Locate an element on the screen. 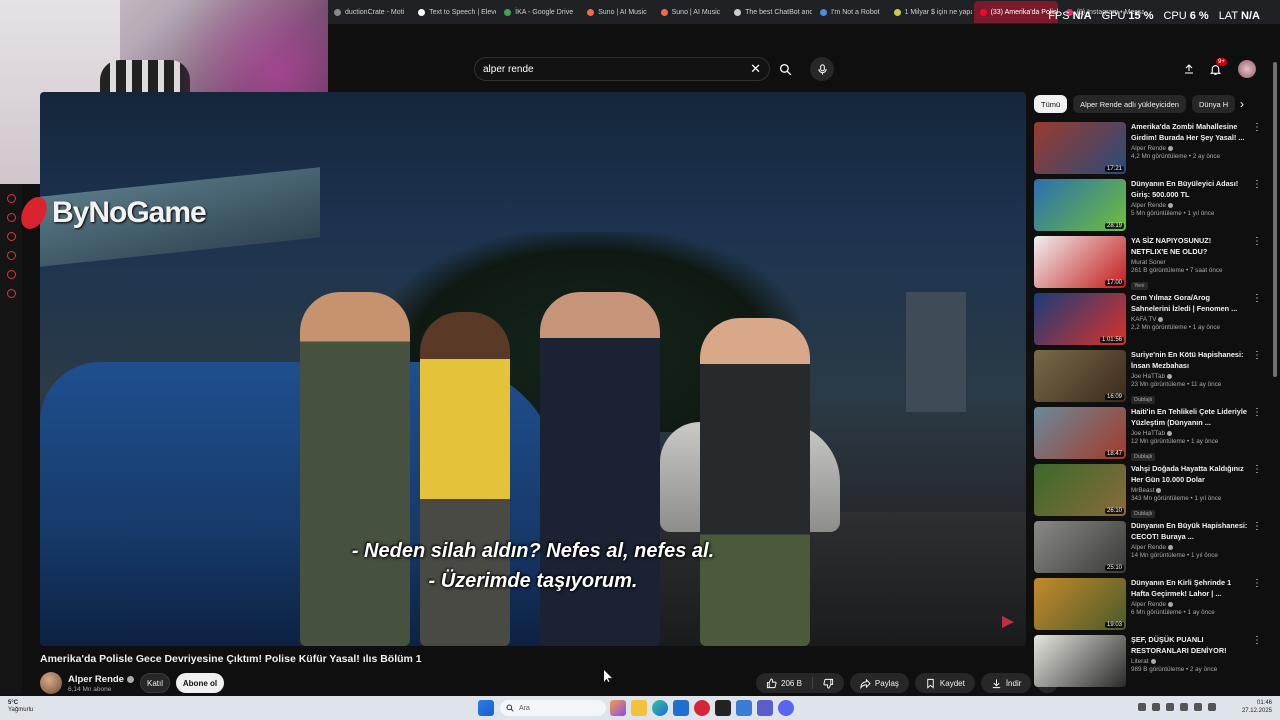  voice-search-button is located at coordinates (822, 69).